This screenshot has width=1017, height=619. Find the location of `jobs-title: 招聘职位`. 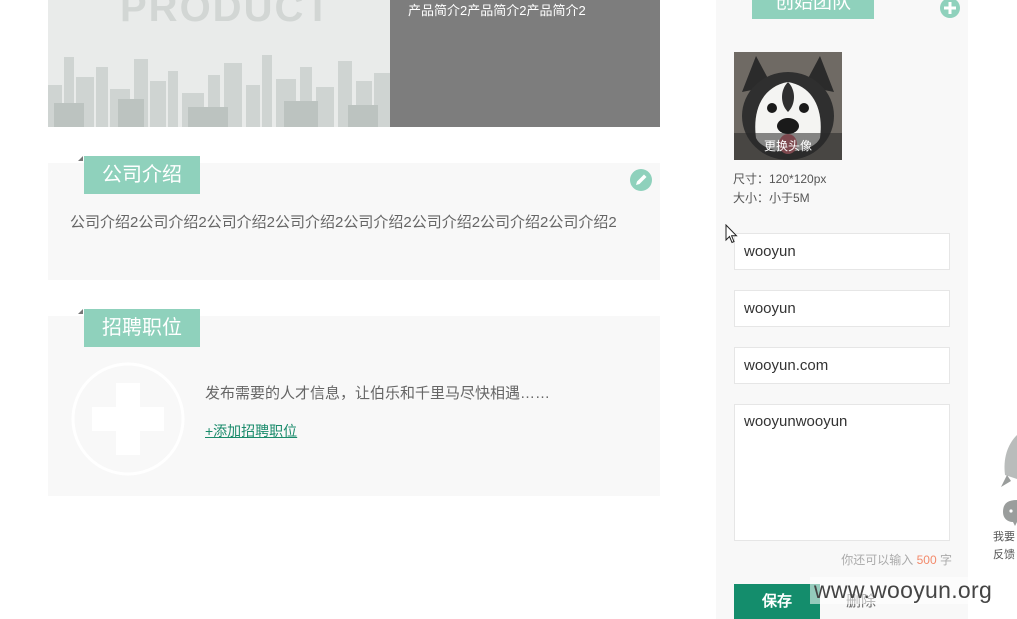

jobs-title: 招聘职位 is located at coordinates (142, 328).